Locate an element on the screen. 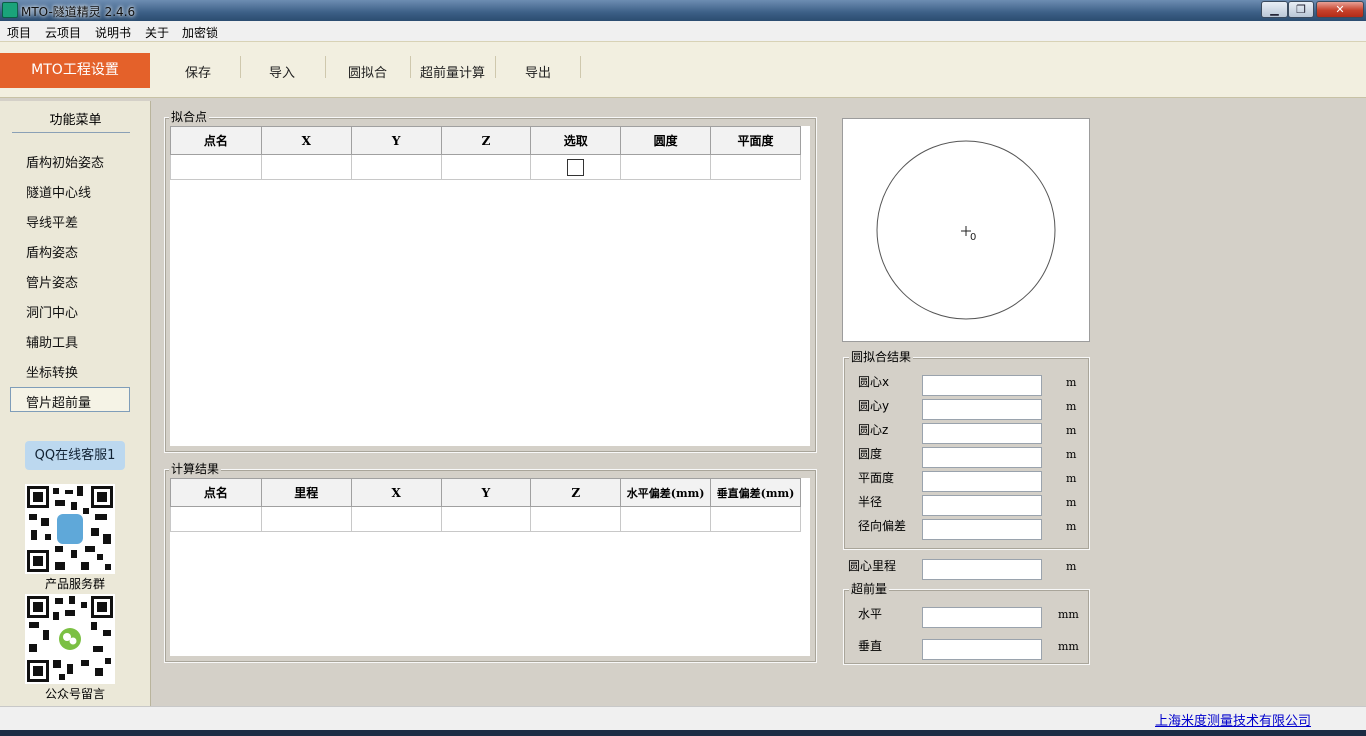 Image resolution: width=1366 pixels, height=736 pixels. circle-preview-canvas: 0 is located at coordinates (966, 230).